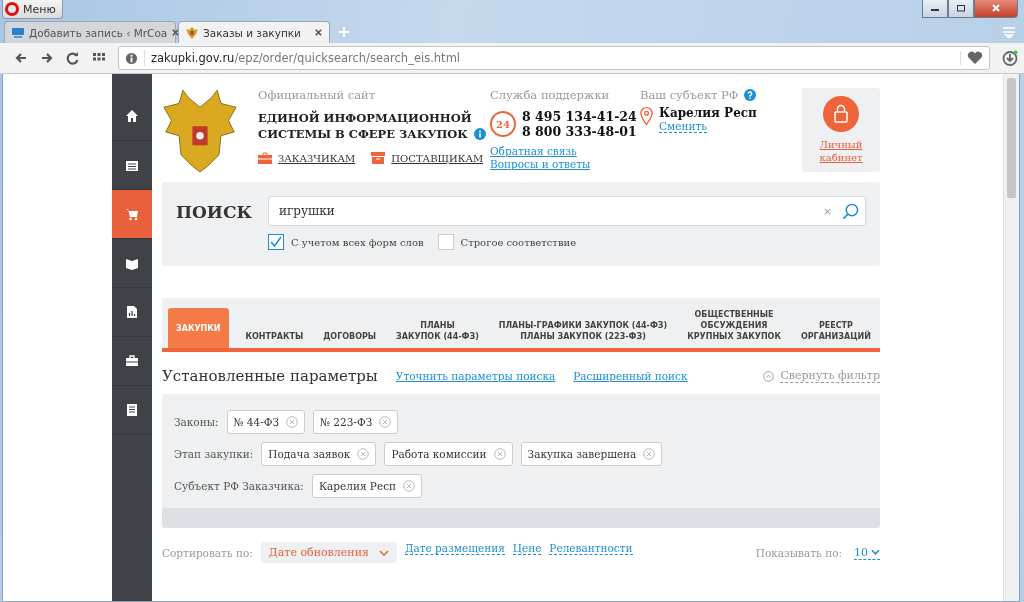  What do you see at coordinates (565, 151) in the screenshot?
I see `support-link: Обратная связь` at bounding box center [565, 151].